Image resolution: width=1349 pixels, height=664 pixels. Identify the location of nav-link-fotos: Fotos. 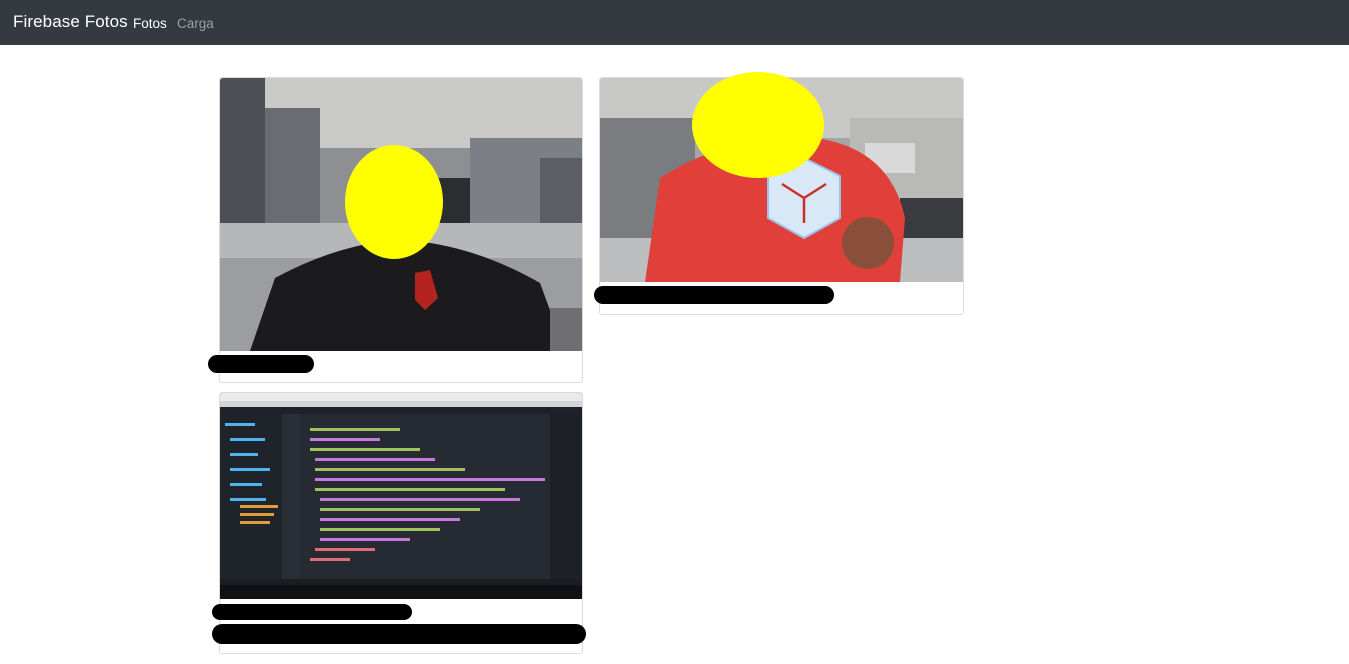
(150, 23).